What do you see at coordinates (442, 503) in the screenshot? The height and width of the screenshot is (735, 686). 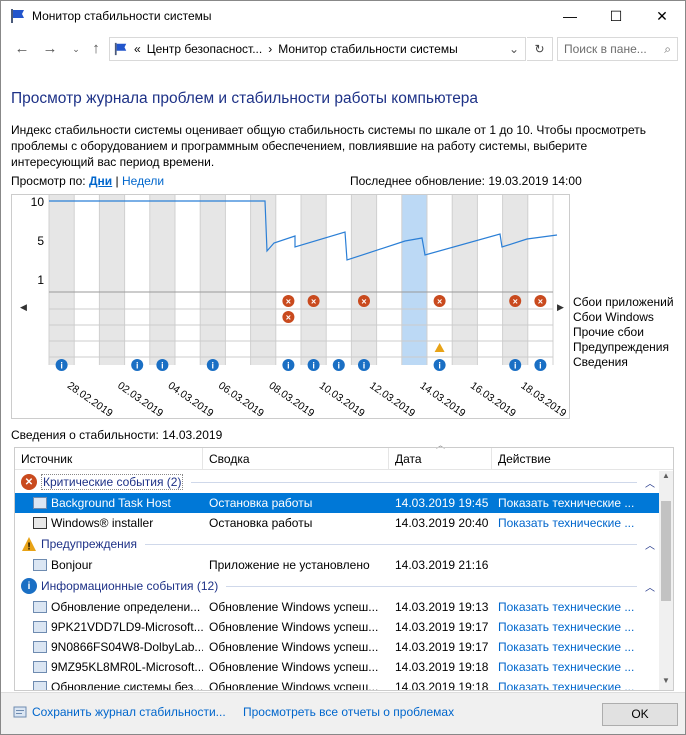 I see `row-date: 14.03.2019 19:45` at bounding box center [442, 503].